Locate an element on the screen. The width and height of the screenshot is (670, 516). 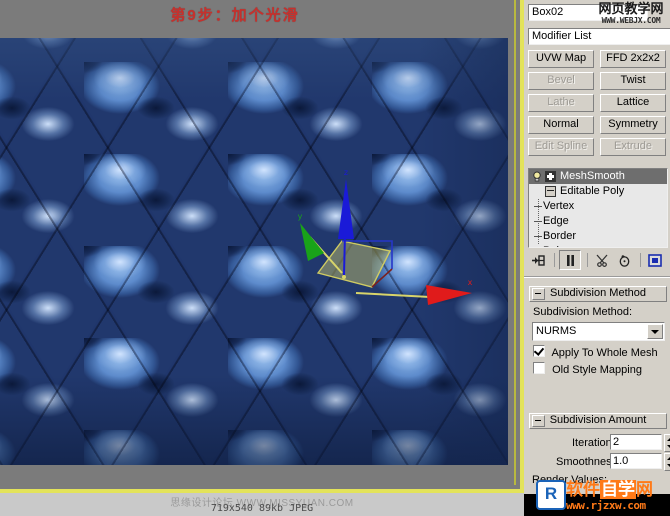
viewport-bottom-background is located at coordinates (262, 479).